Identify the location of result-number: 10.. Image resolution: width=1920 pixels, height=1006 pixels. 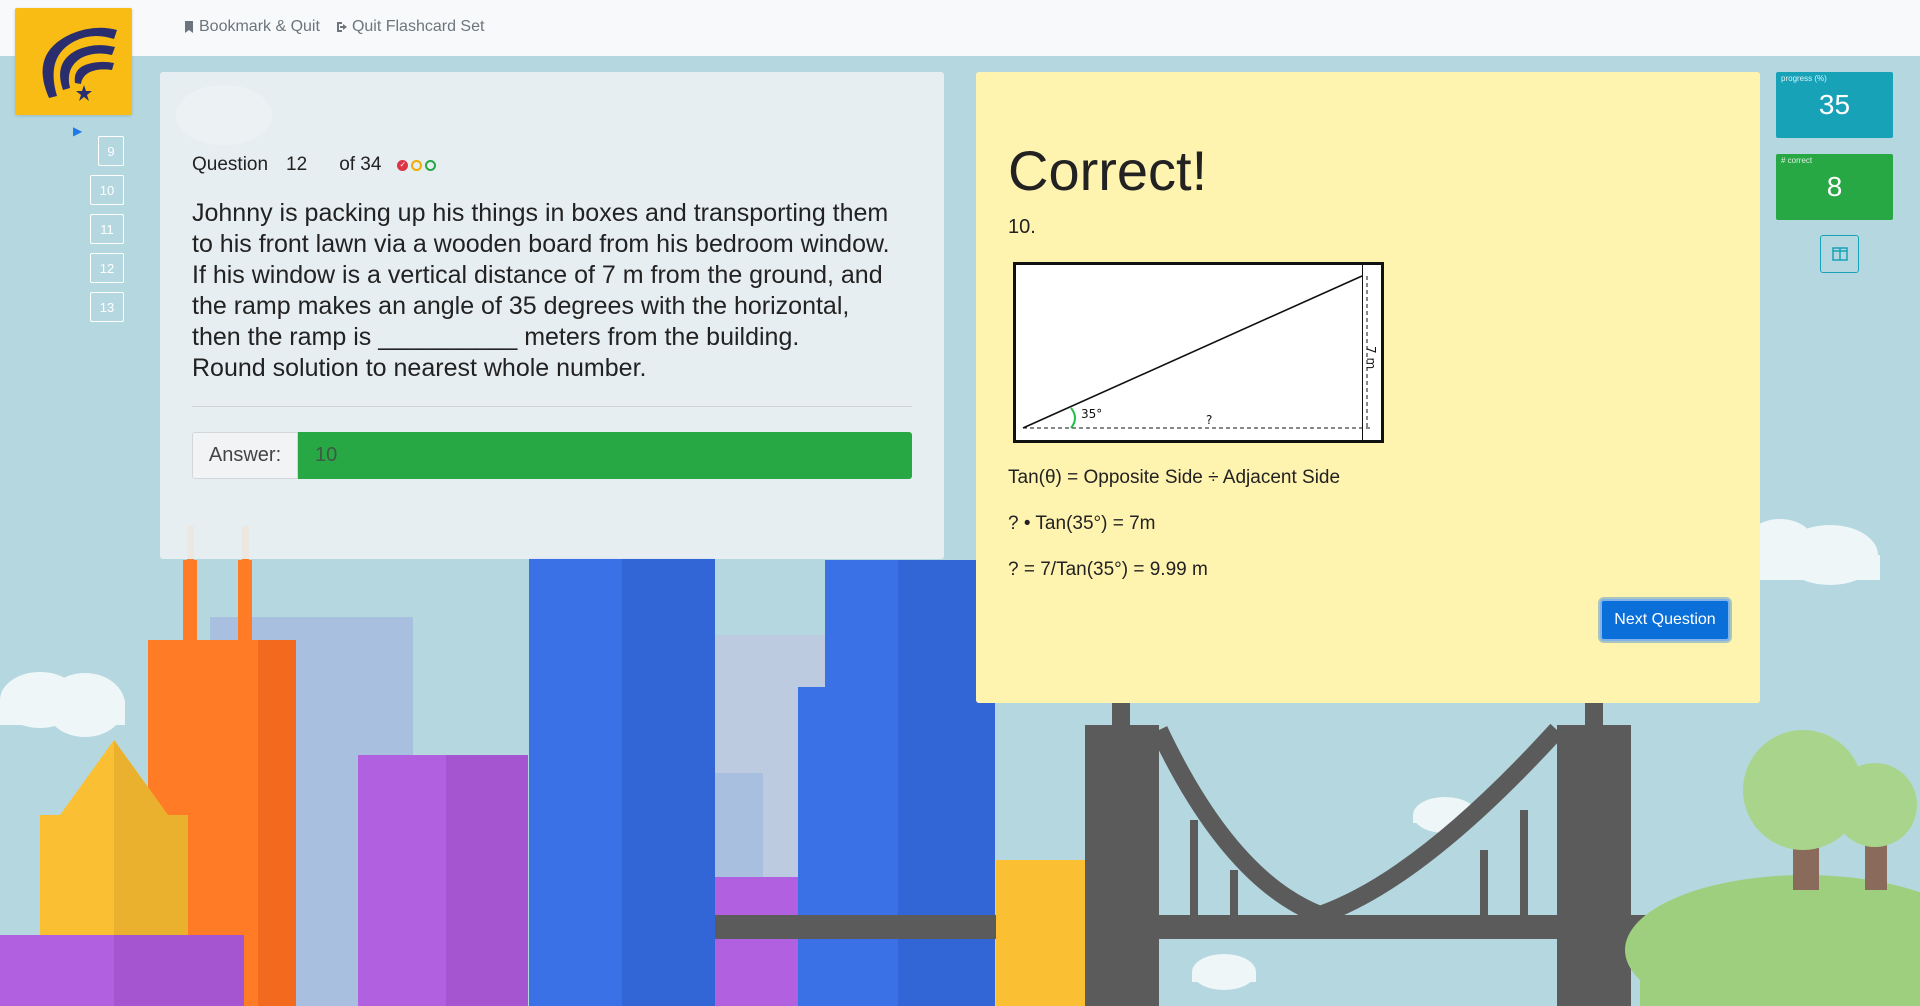
(1022, 227).